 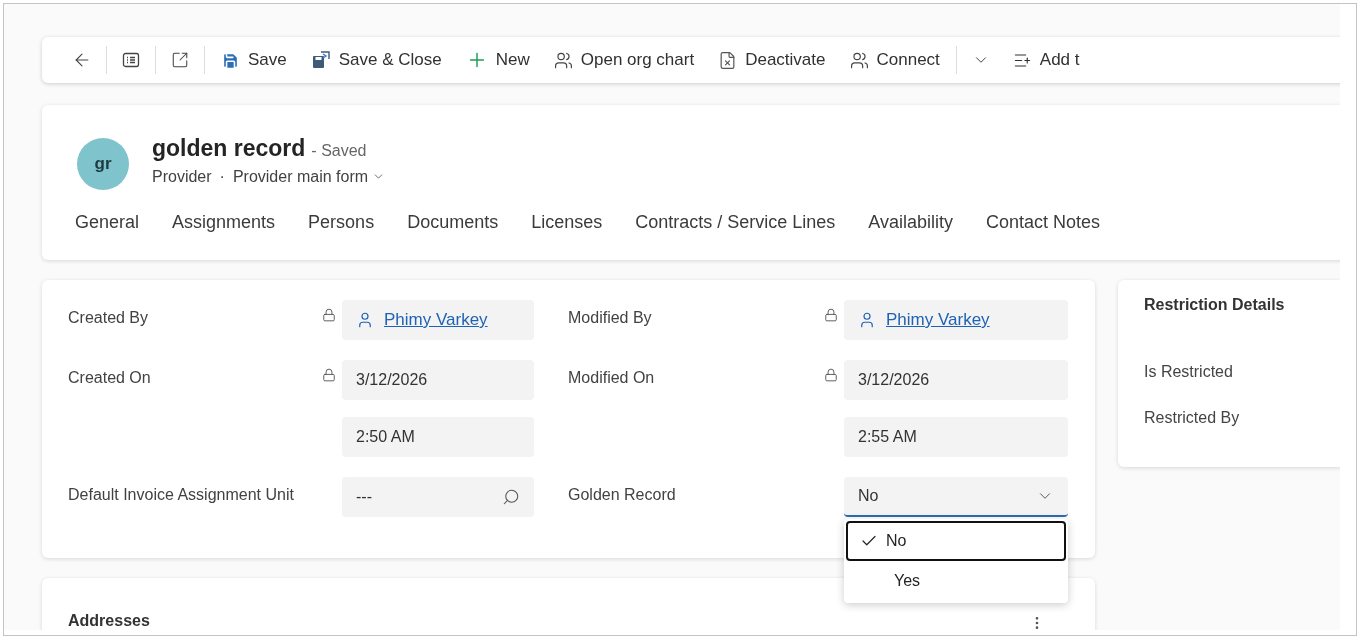 I want to click on field-label: Is Restricted, so click(x=1189, y=372).